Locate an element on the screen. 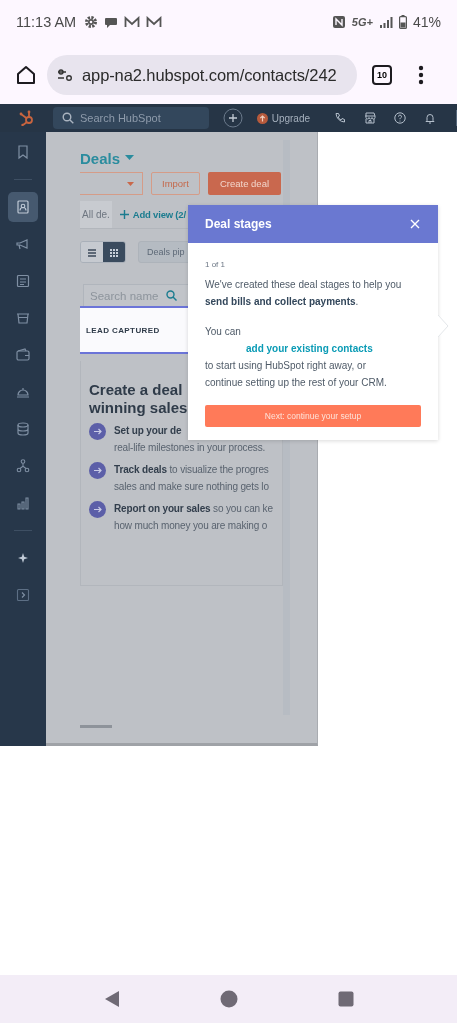 This screenshot has height=1023, width=457. plus-icon is located at coordinates (124, 214).